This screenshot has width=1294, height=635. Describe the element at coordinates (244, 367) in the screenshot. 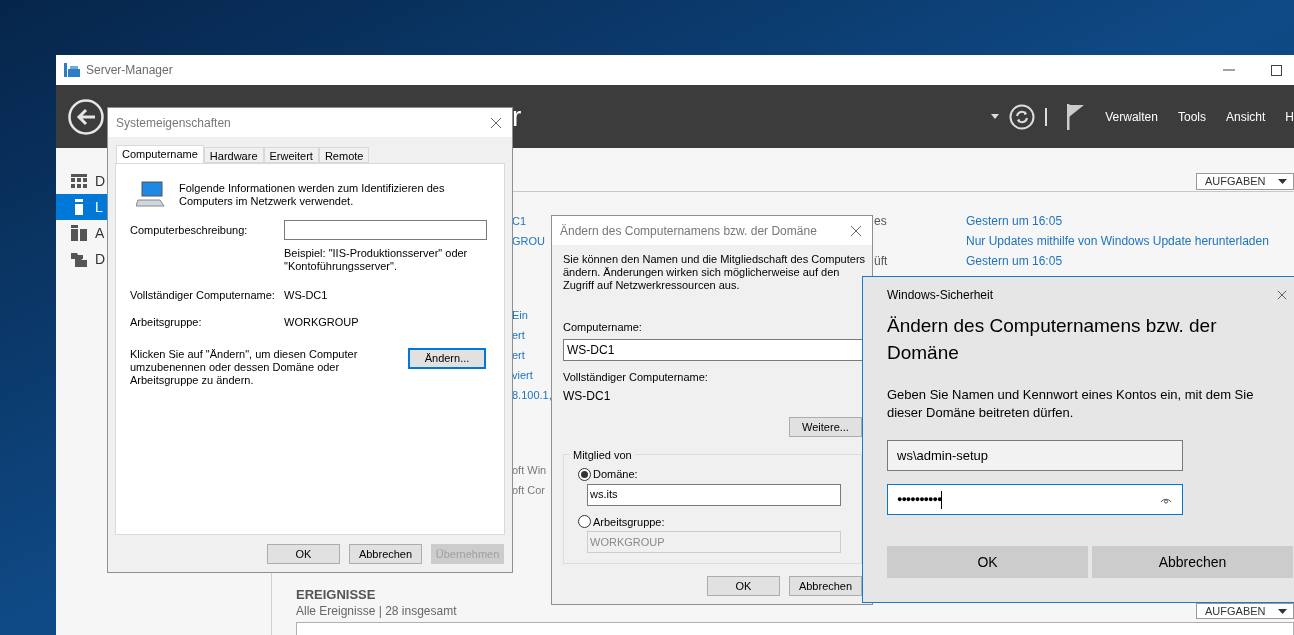

I see `change-hint-text: Klicken Sie auf "Ändern", um diesen Computer umzubenennen oder dessen Domäne oder Arbeitsgruppe zu ändern.` at that location.